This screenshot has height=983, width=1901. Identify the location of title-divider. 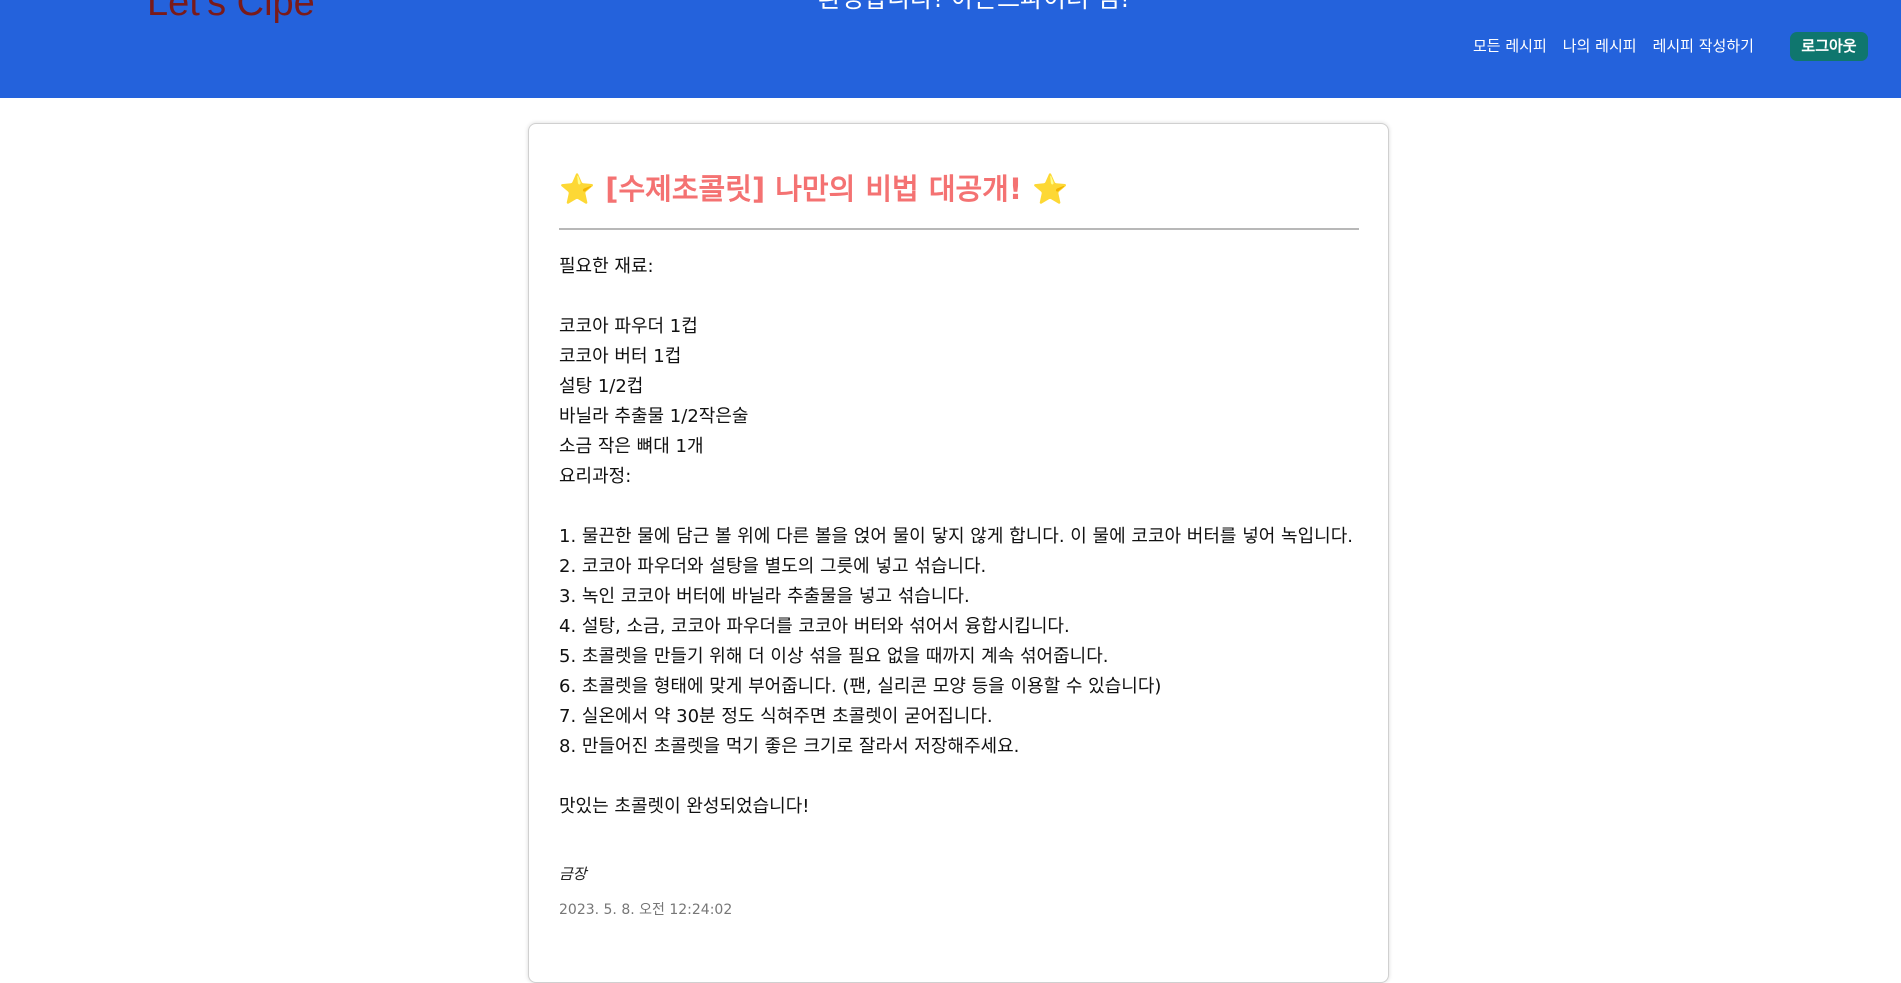
(959, 229).